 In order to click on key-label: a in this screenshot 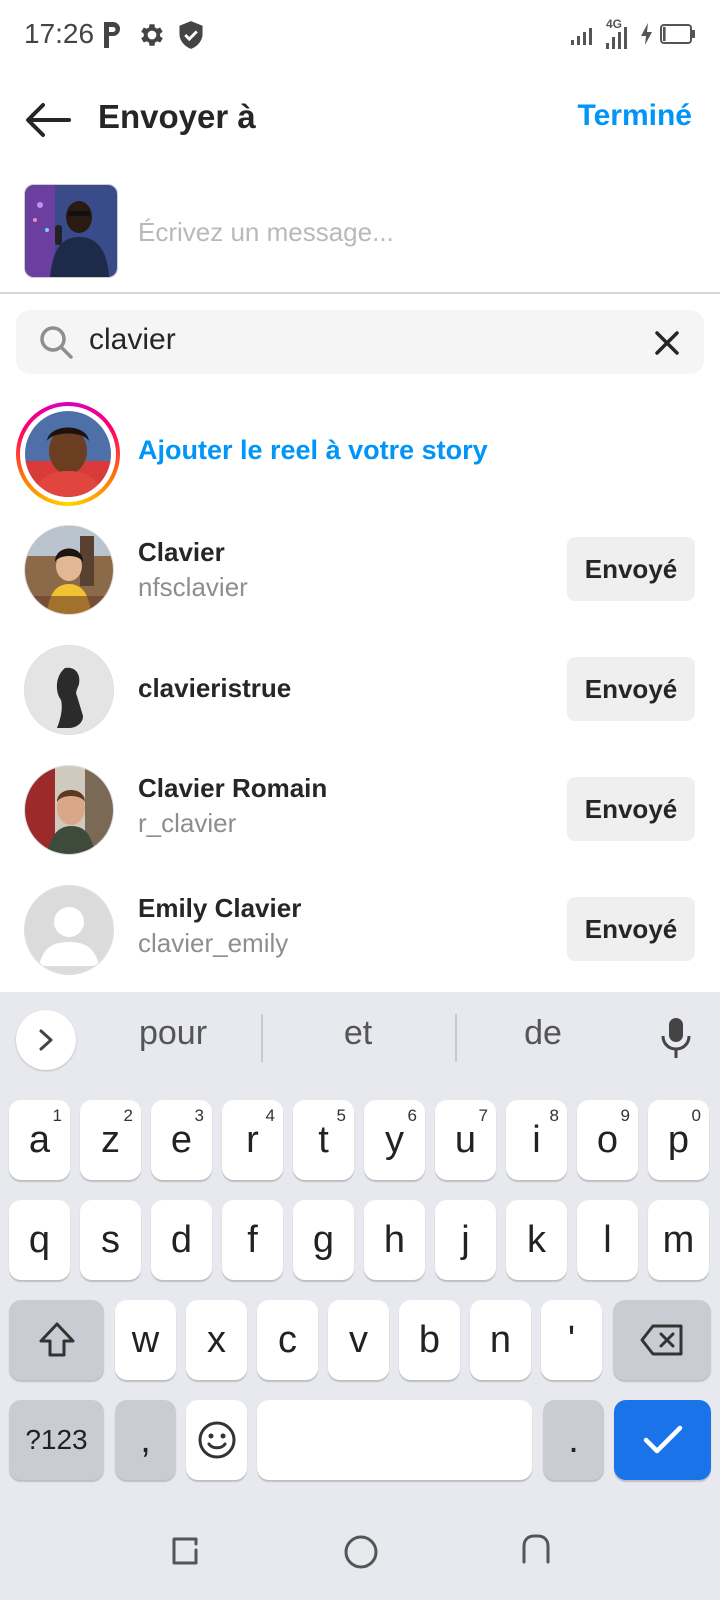, I will do `click(39, 1139)`.